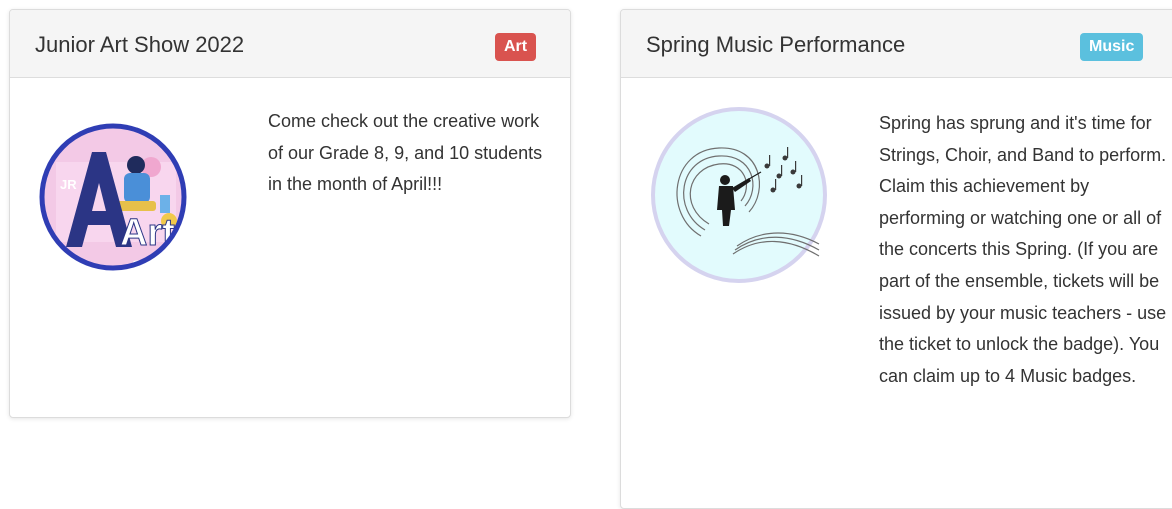  I want to click on music-conductor-badge-image, so click(739, 195).